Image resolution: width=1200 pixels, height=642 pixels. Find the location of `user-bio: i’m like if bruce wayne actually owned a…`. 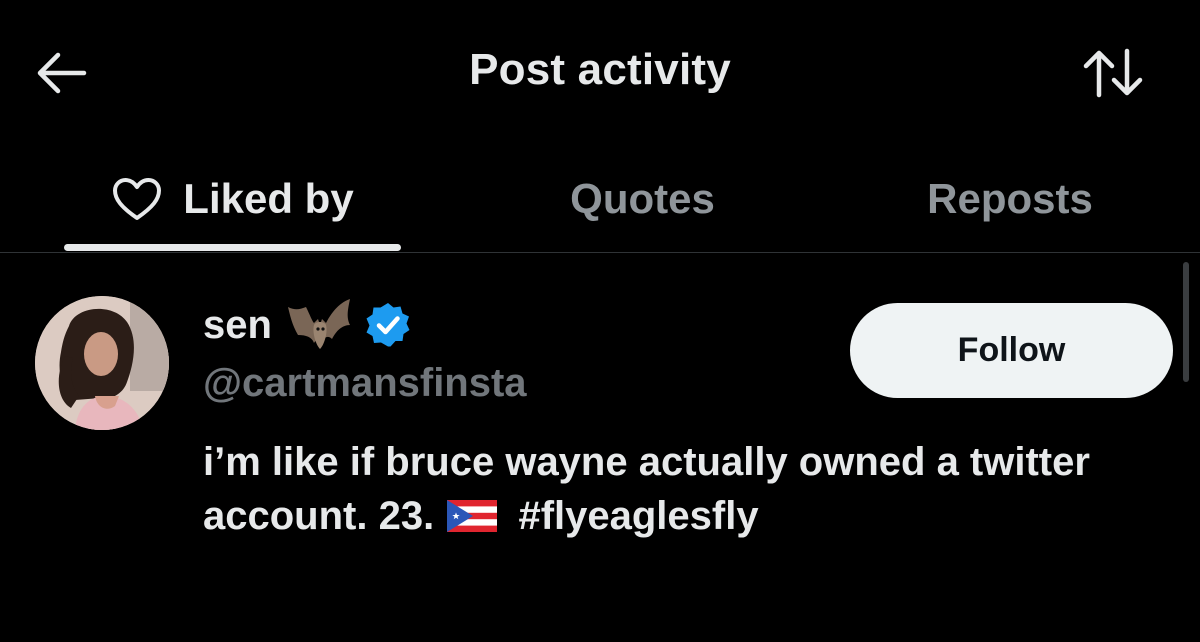

user-bio: i’m like if bruce wayne actually owned a… is located at coordinates (690, 489).